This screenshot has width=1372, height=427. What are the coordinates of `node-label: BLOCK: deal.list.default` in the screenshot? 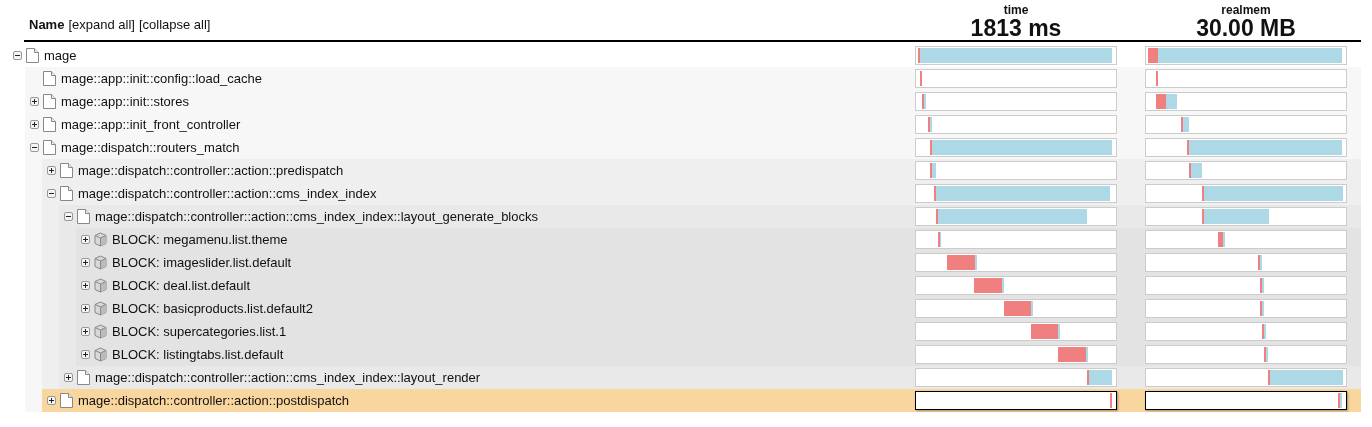 It's located at (181, 285).